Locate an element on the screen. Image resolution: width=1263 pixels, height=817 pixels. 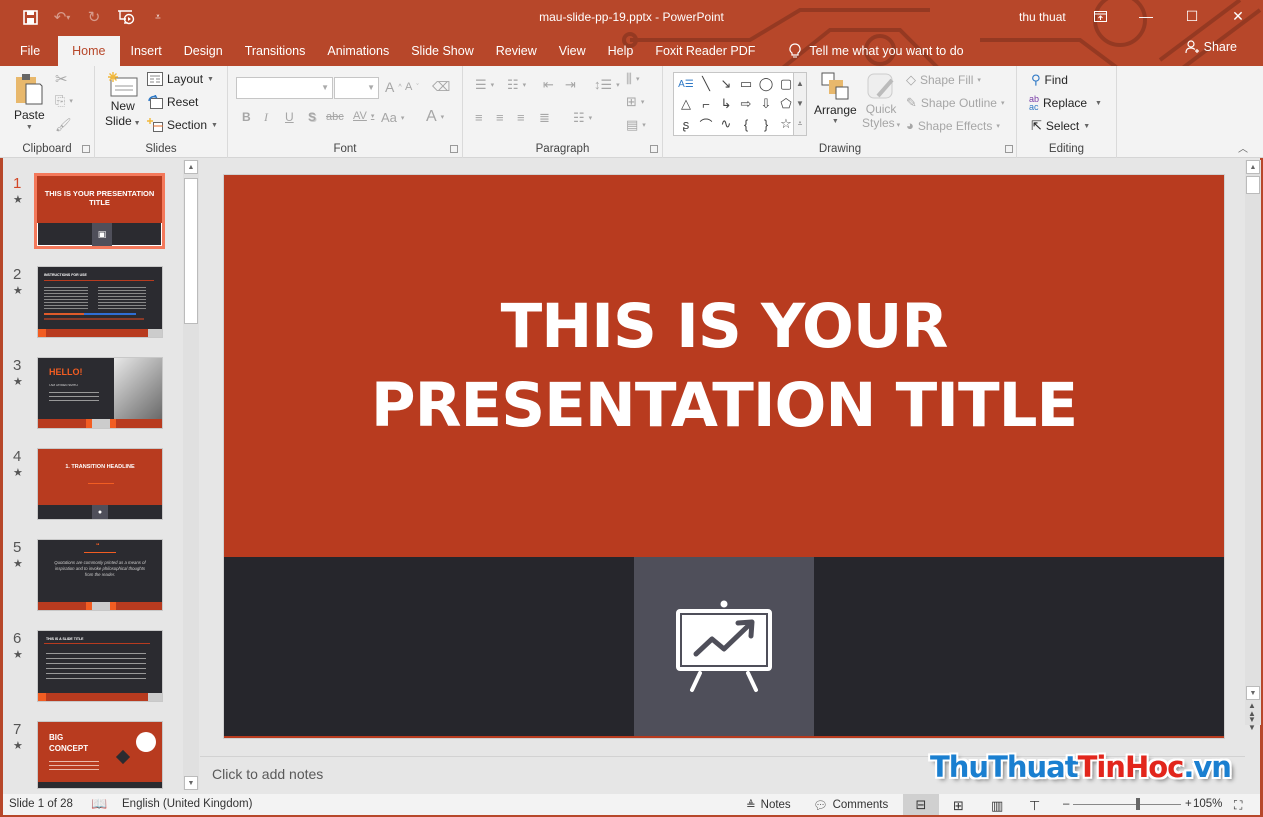
minimize-icon: — is located at coordinates (1146, 16).